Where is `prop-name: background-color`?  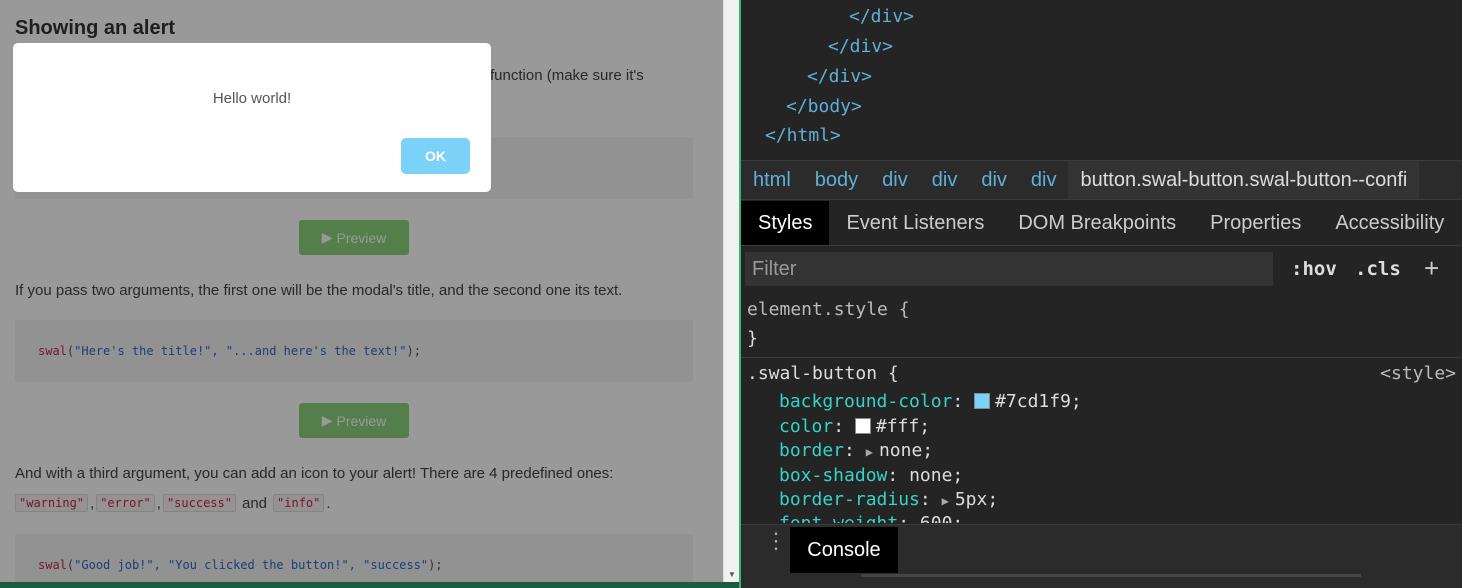 prop-name: background-color is located at coordinates (866, 401).